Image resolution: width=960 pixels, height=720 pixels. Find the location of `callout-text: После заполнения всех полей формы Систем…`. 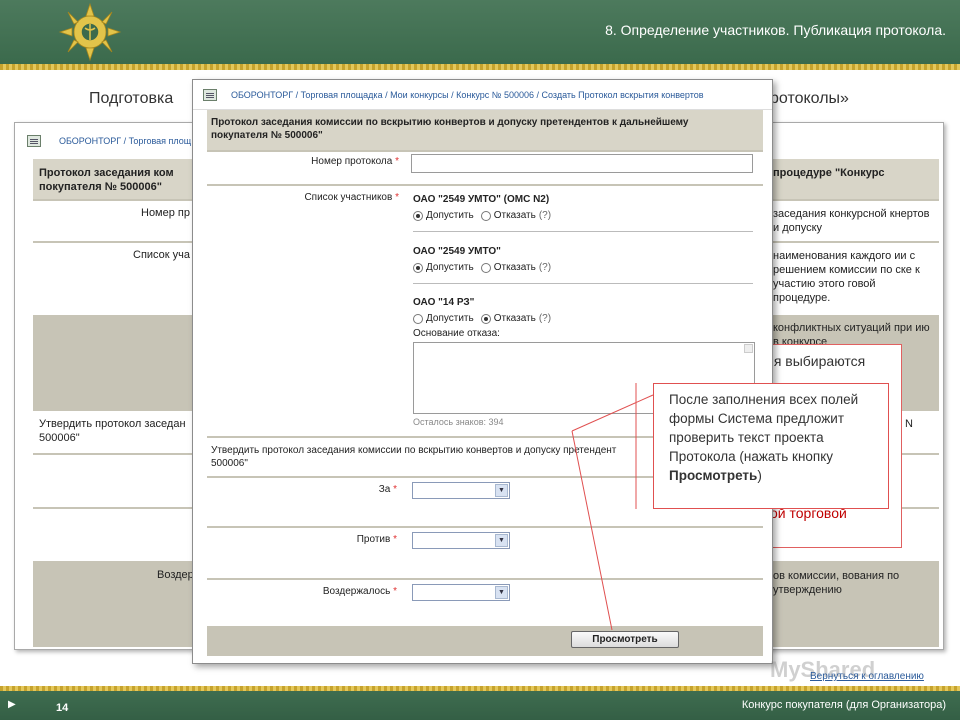

callout-text: После заполнения всех полей формы Систем… is located at coordinates (776, 437).